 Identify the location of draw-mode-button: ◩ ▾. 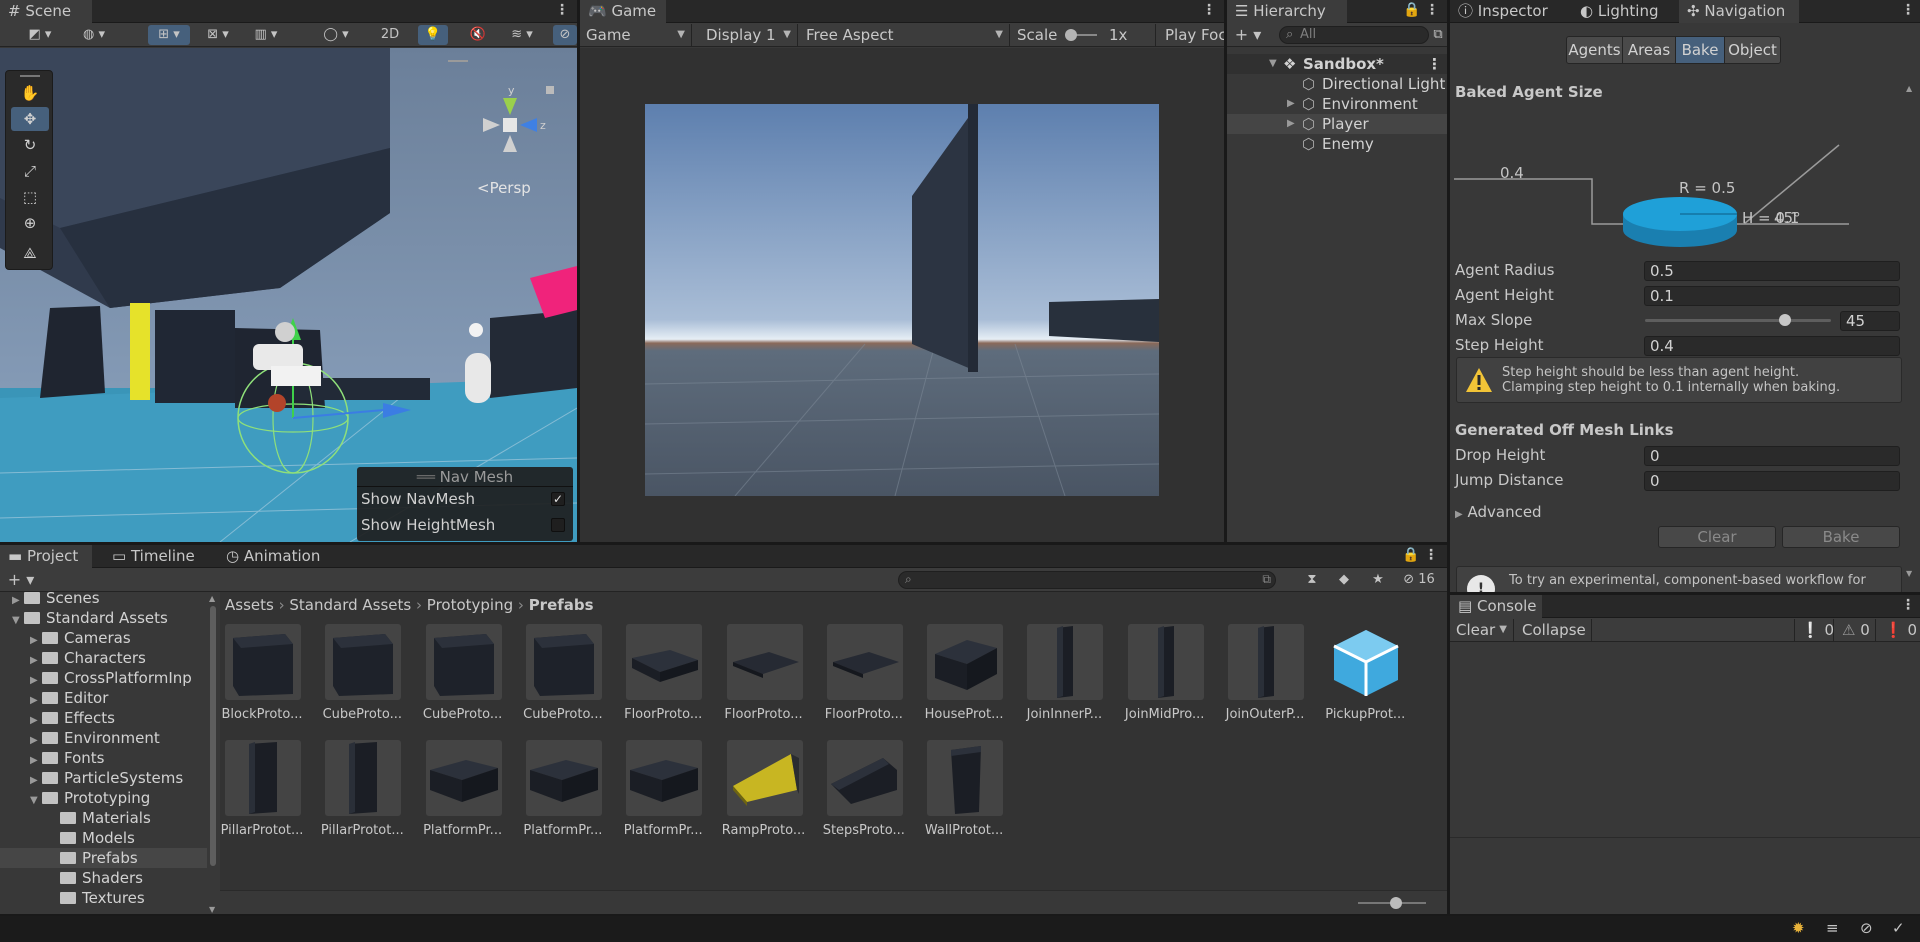
(40, 35).